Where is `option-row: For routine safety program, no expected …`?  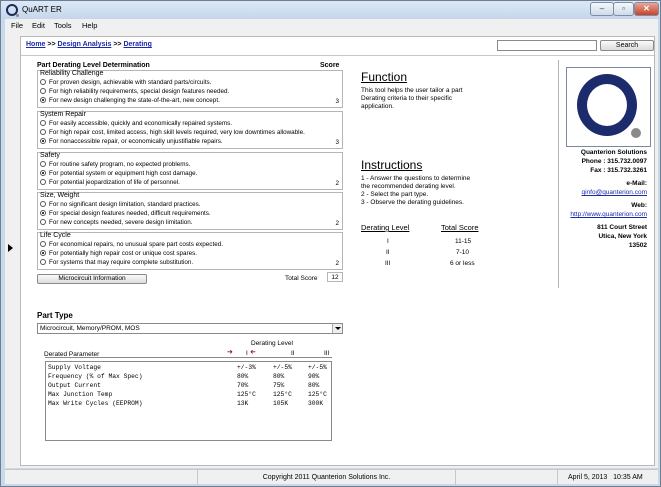
option-row: For routine safety program, no expected … is located at coordinates (115, 164).